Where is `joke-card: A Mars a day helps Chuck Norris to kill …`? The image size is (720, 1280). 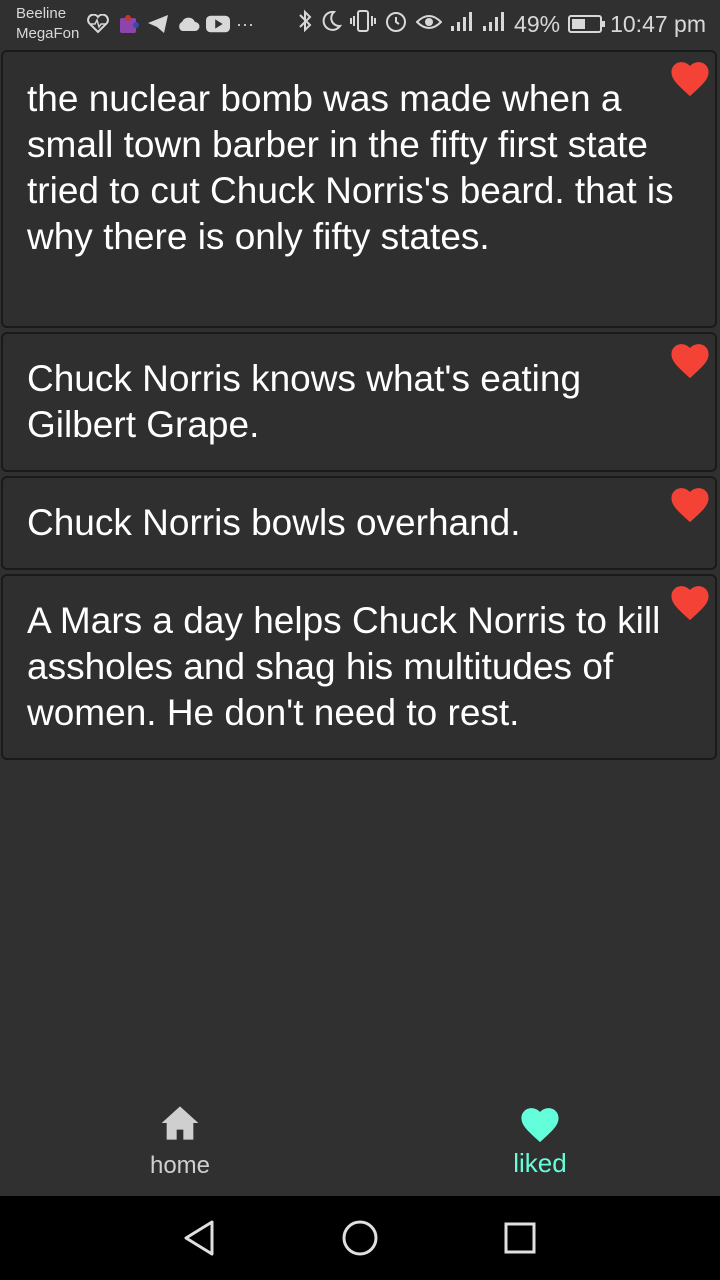 joke-card: A Mars a day helps Chuck Norris to kill … is located at coordinates (359, 667).